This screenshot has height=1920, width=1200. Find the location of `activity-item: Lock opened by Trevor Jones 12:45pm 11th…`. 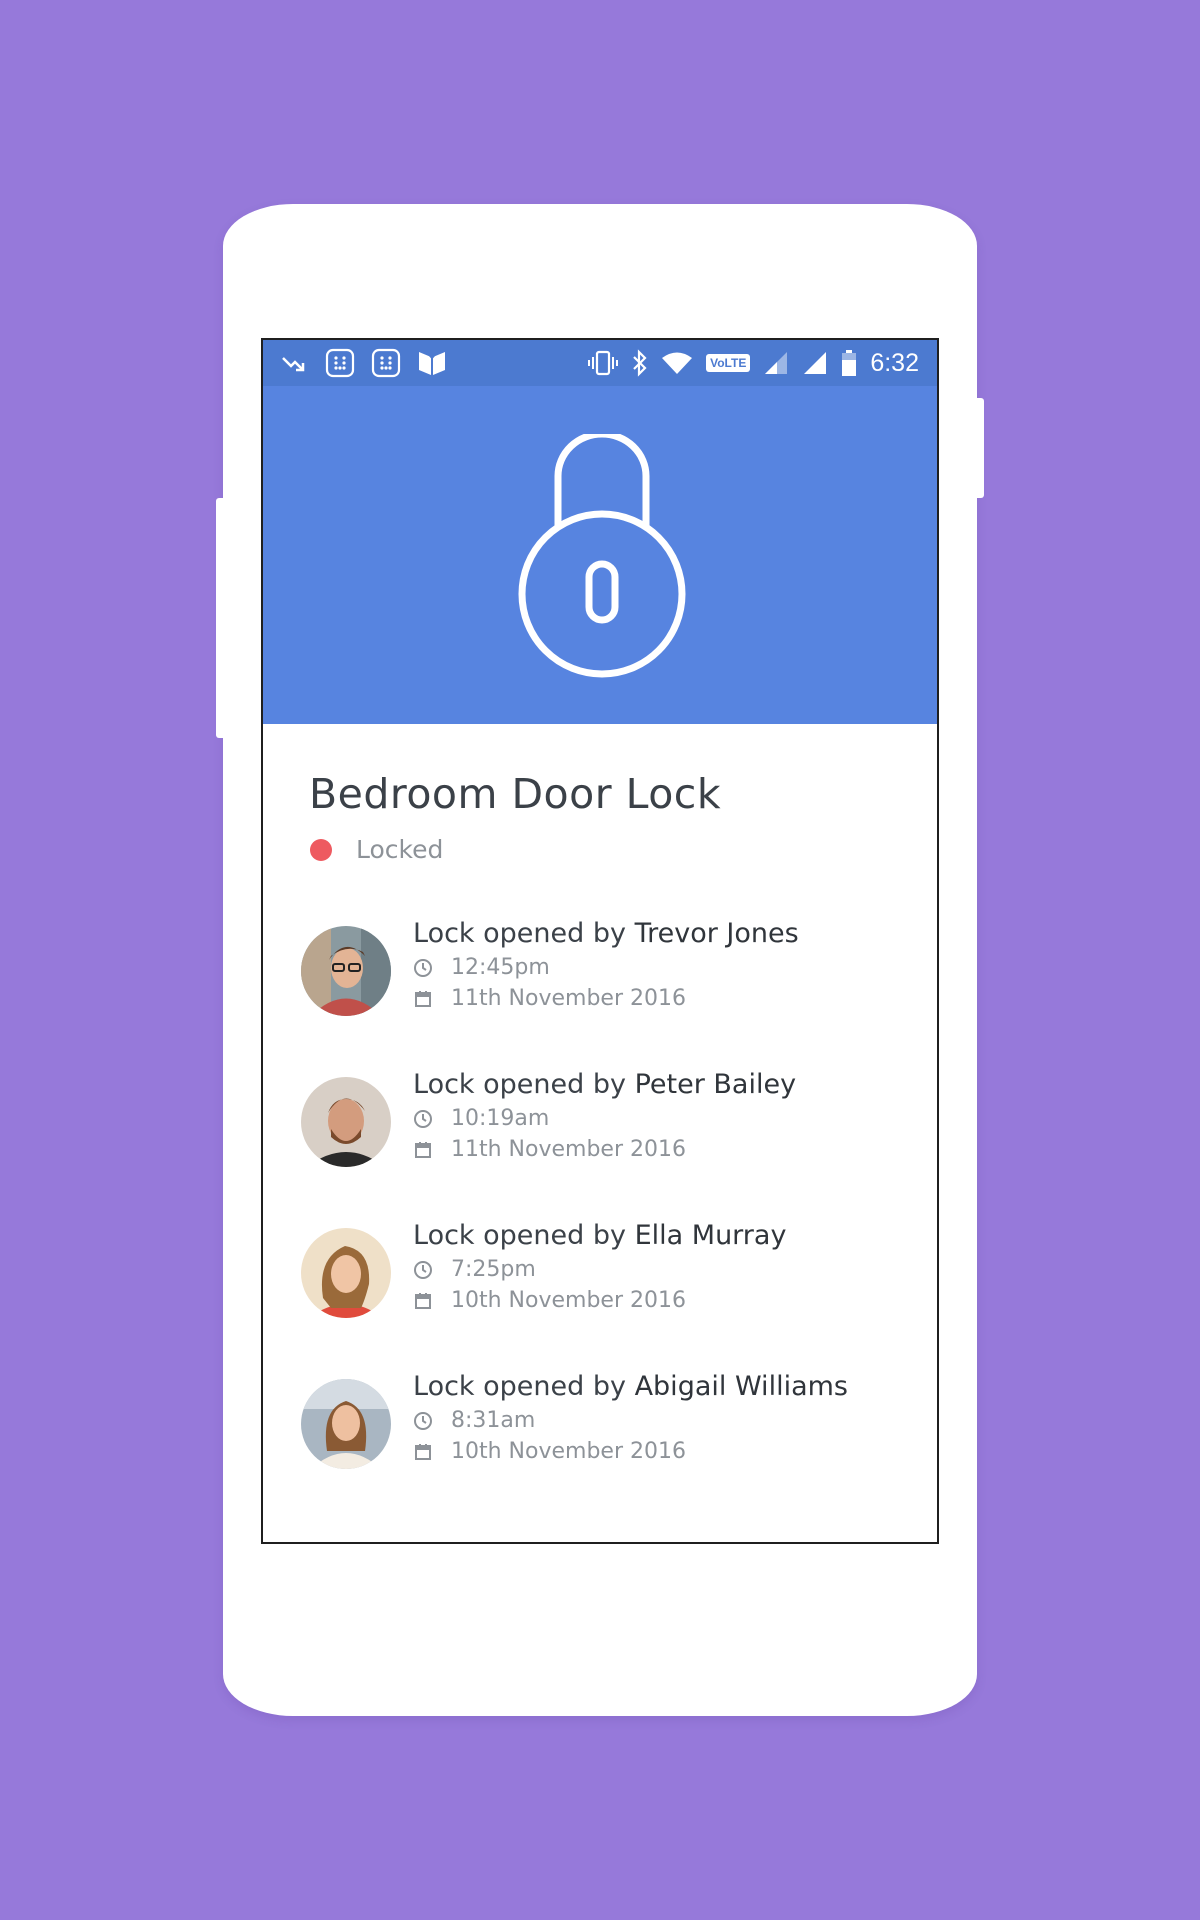

activity-item: Lock opened by Trevor Jones 12:45pm 11th… is located at coordinates (596, 997).